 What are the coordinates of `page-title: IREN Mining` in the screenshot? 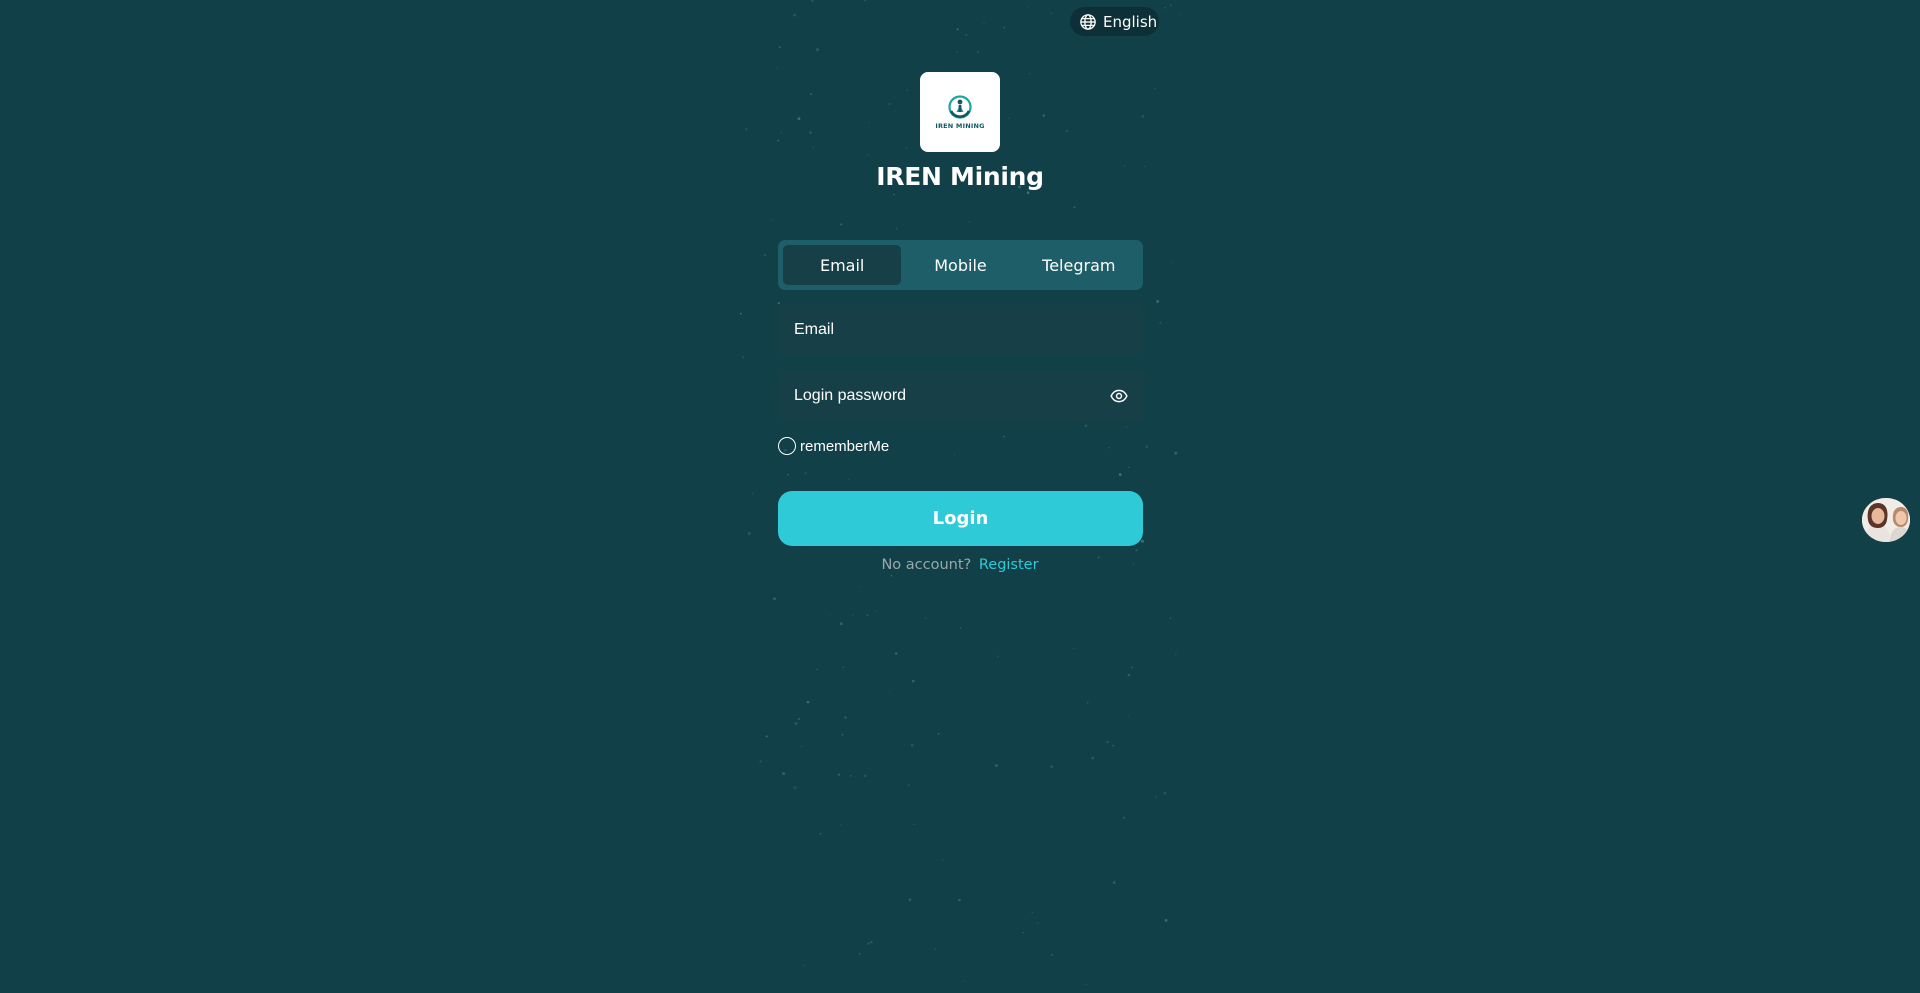 It's located at (960, 176).